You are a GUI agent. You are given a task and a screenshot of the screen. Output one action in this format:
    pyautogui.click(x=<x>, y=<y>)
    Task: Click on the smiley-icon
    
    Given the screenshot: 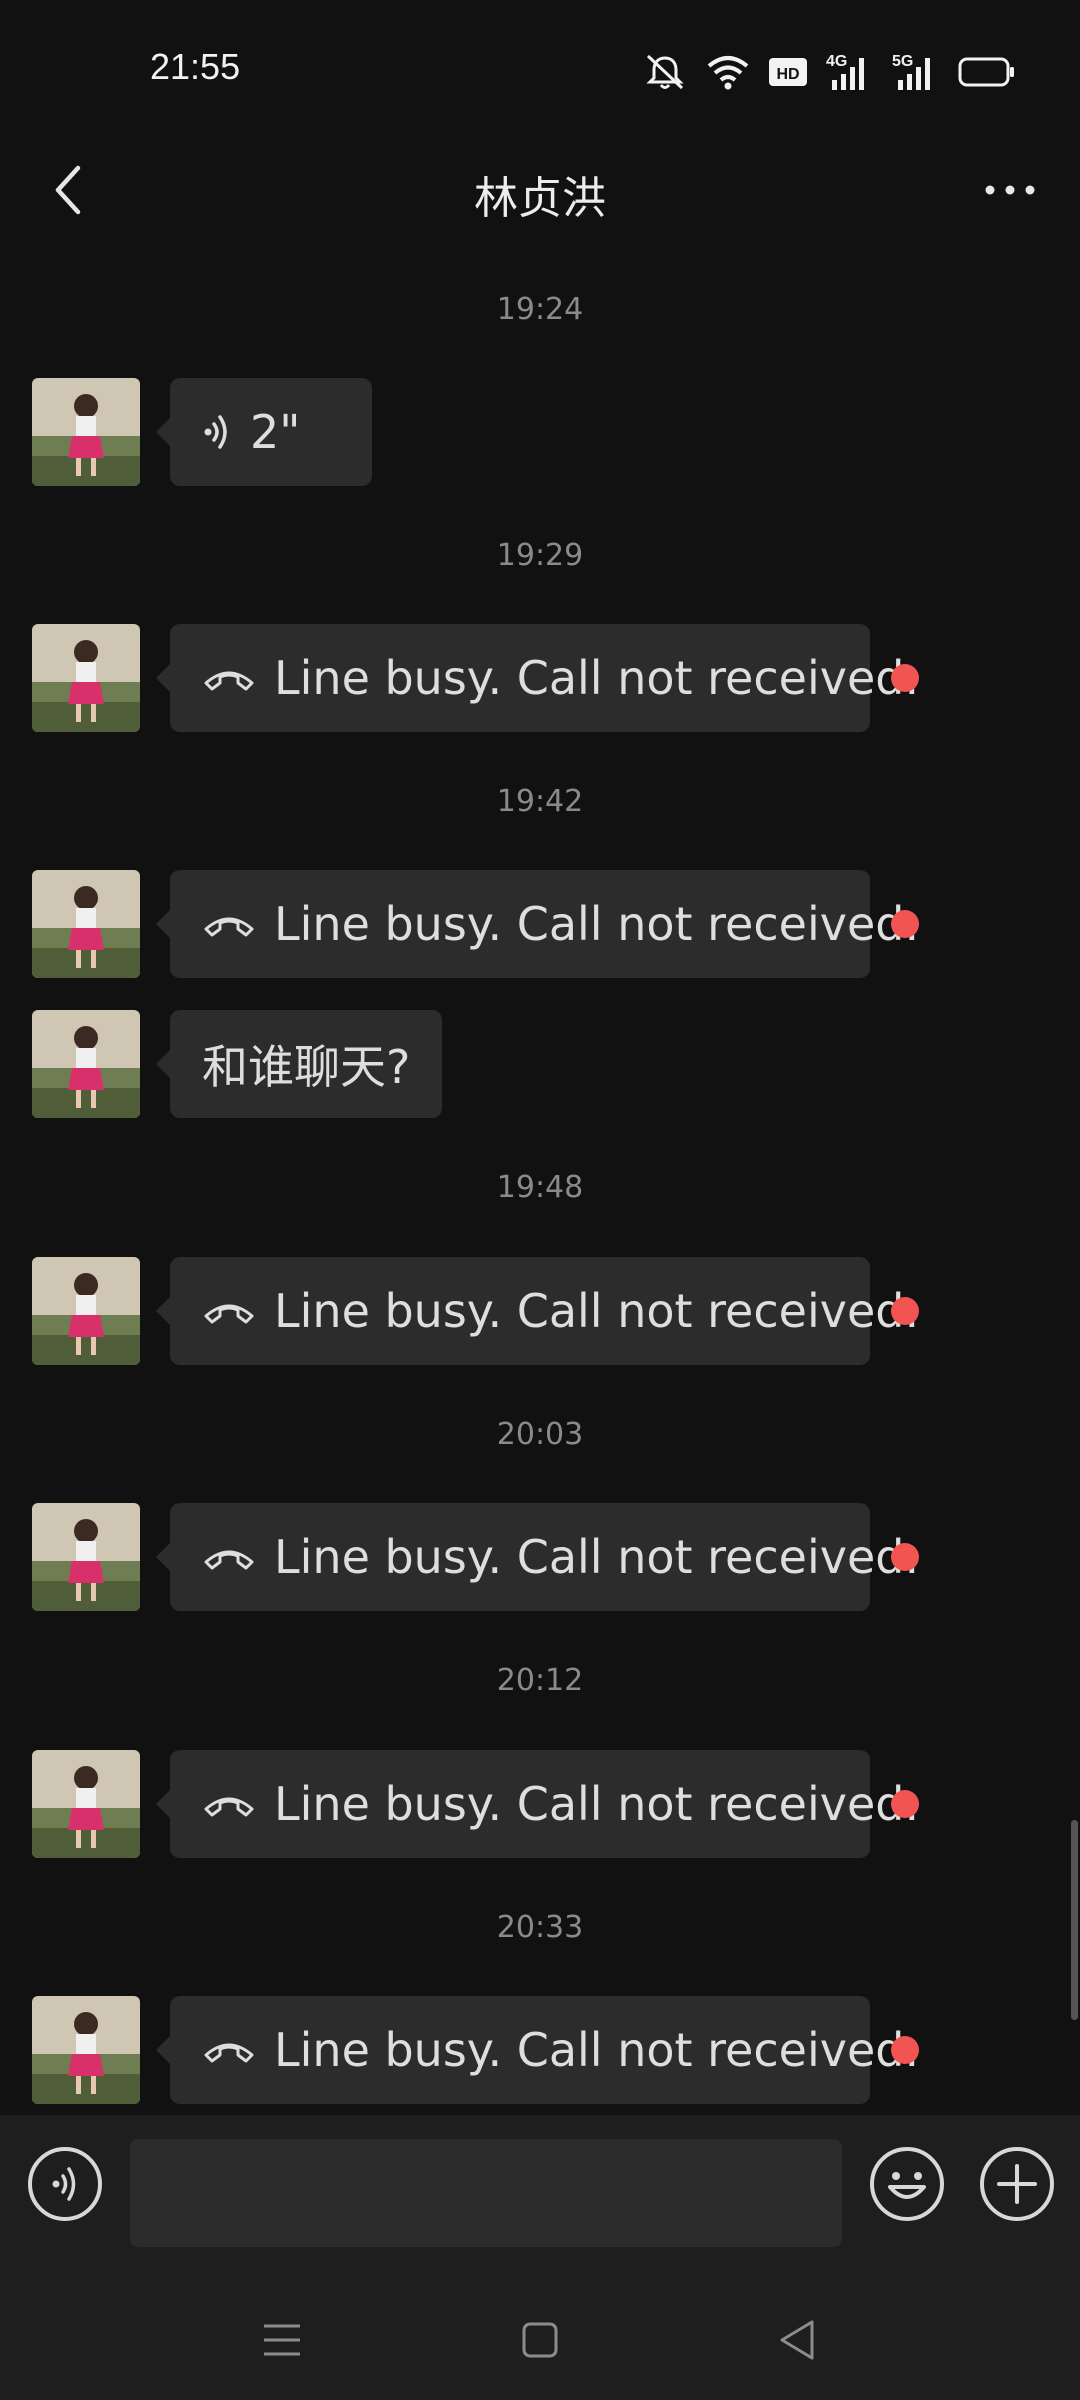 What is the action you would take?
    pyautogui.click(x=907, y=2184)
    